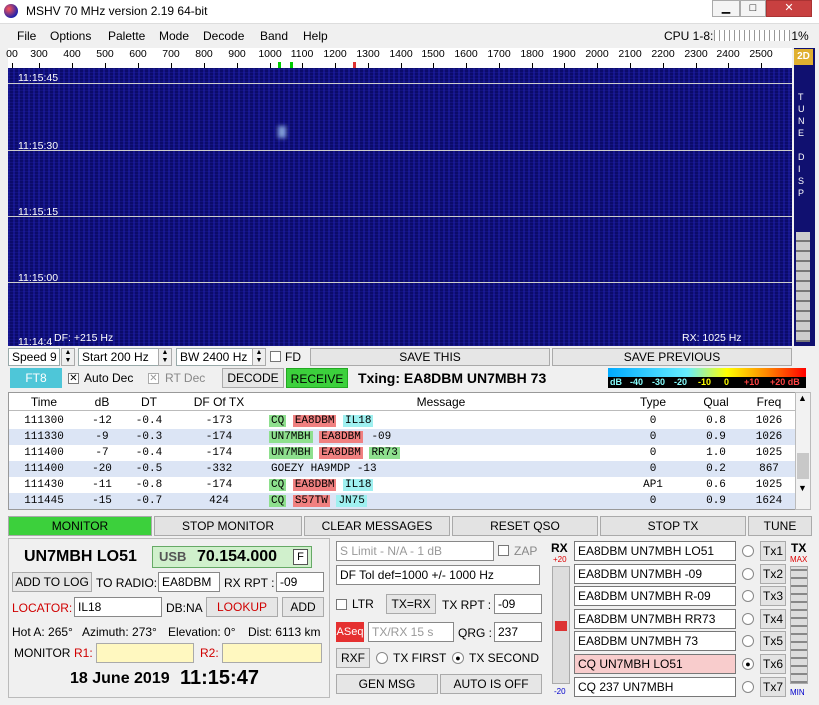 This screenshot has height=705, width=819. Describe the element at coordinates (34, 357) in the screenshot. I see `speed-field: Speed 9` at that location.